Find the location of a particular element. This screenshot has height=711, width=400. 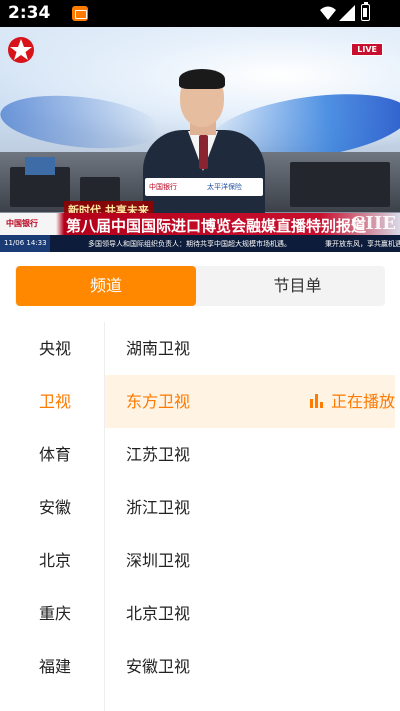

channel-name: 东方卫视 is located at coordinates (158, 401).